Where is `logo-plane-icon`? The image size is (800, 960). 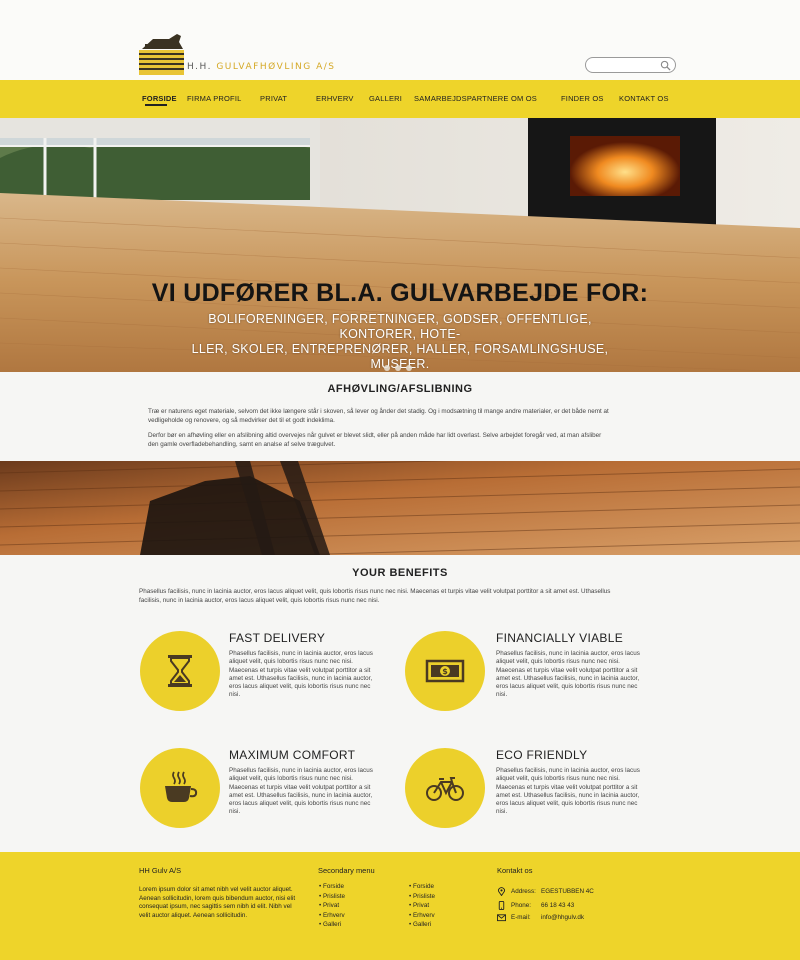
logo-plane-icon is located at coordinates (161, 54).